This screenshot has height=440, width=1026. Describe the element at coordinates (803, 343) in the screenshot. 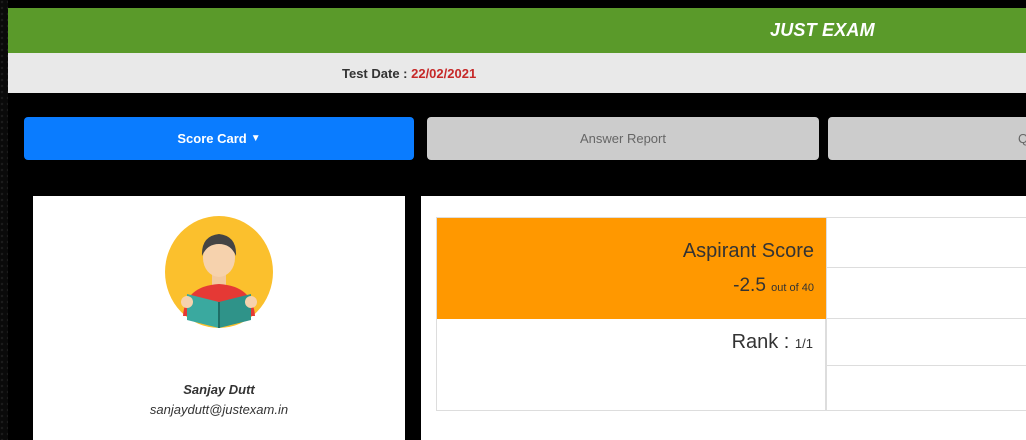

I see `rank-value: 1/1` at that location.